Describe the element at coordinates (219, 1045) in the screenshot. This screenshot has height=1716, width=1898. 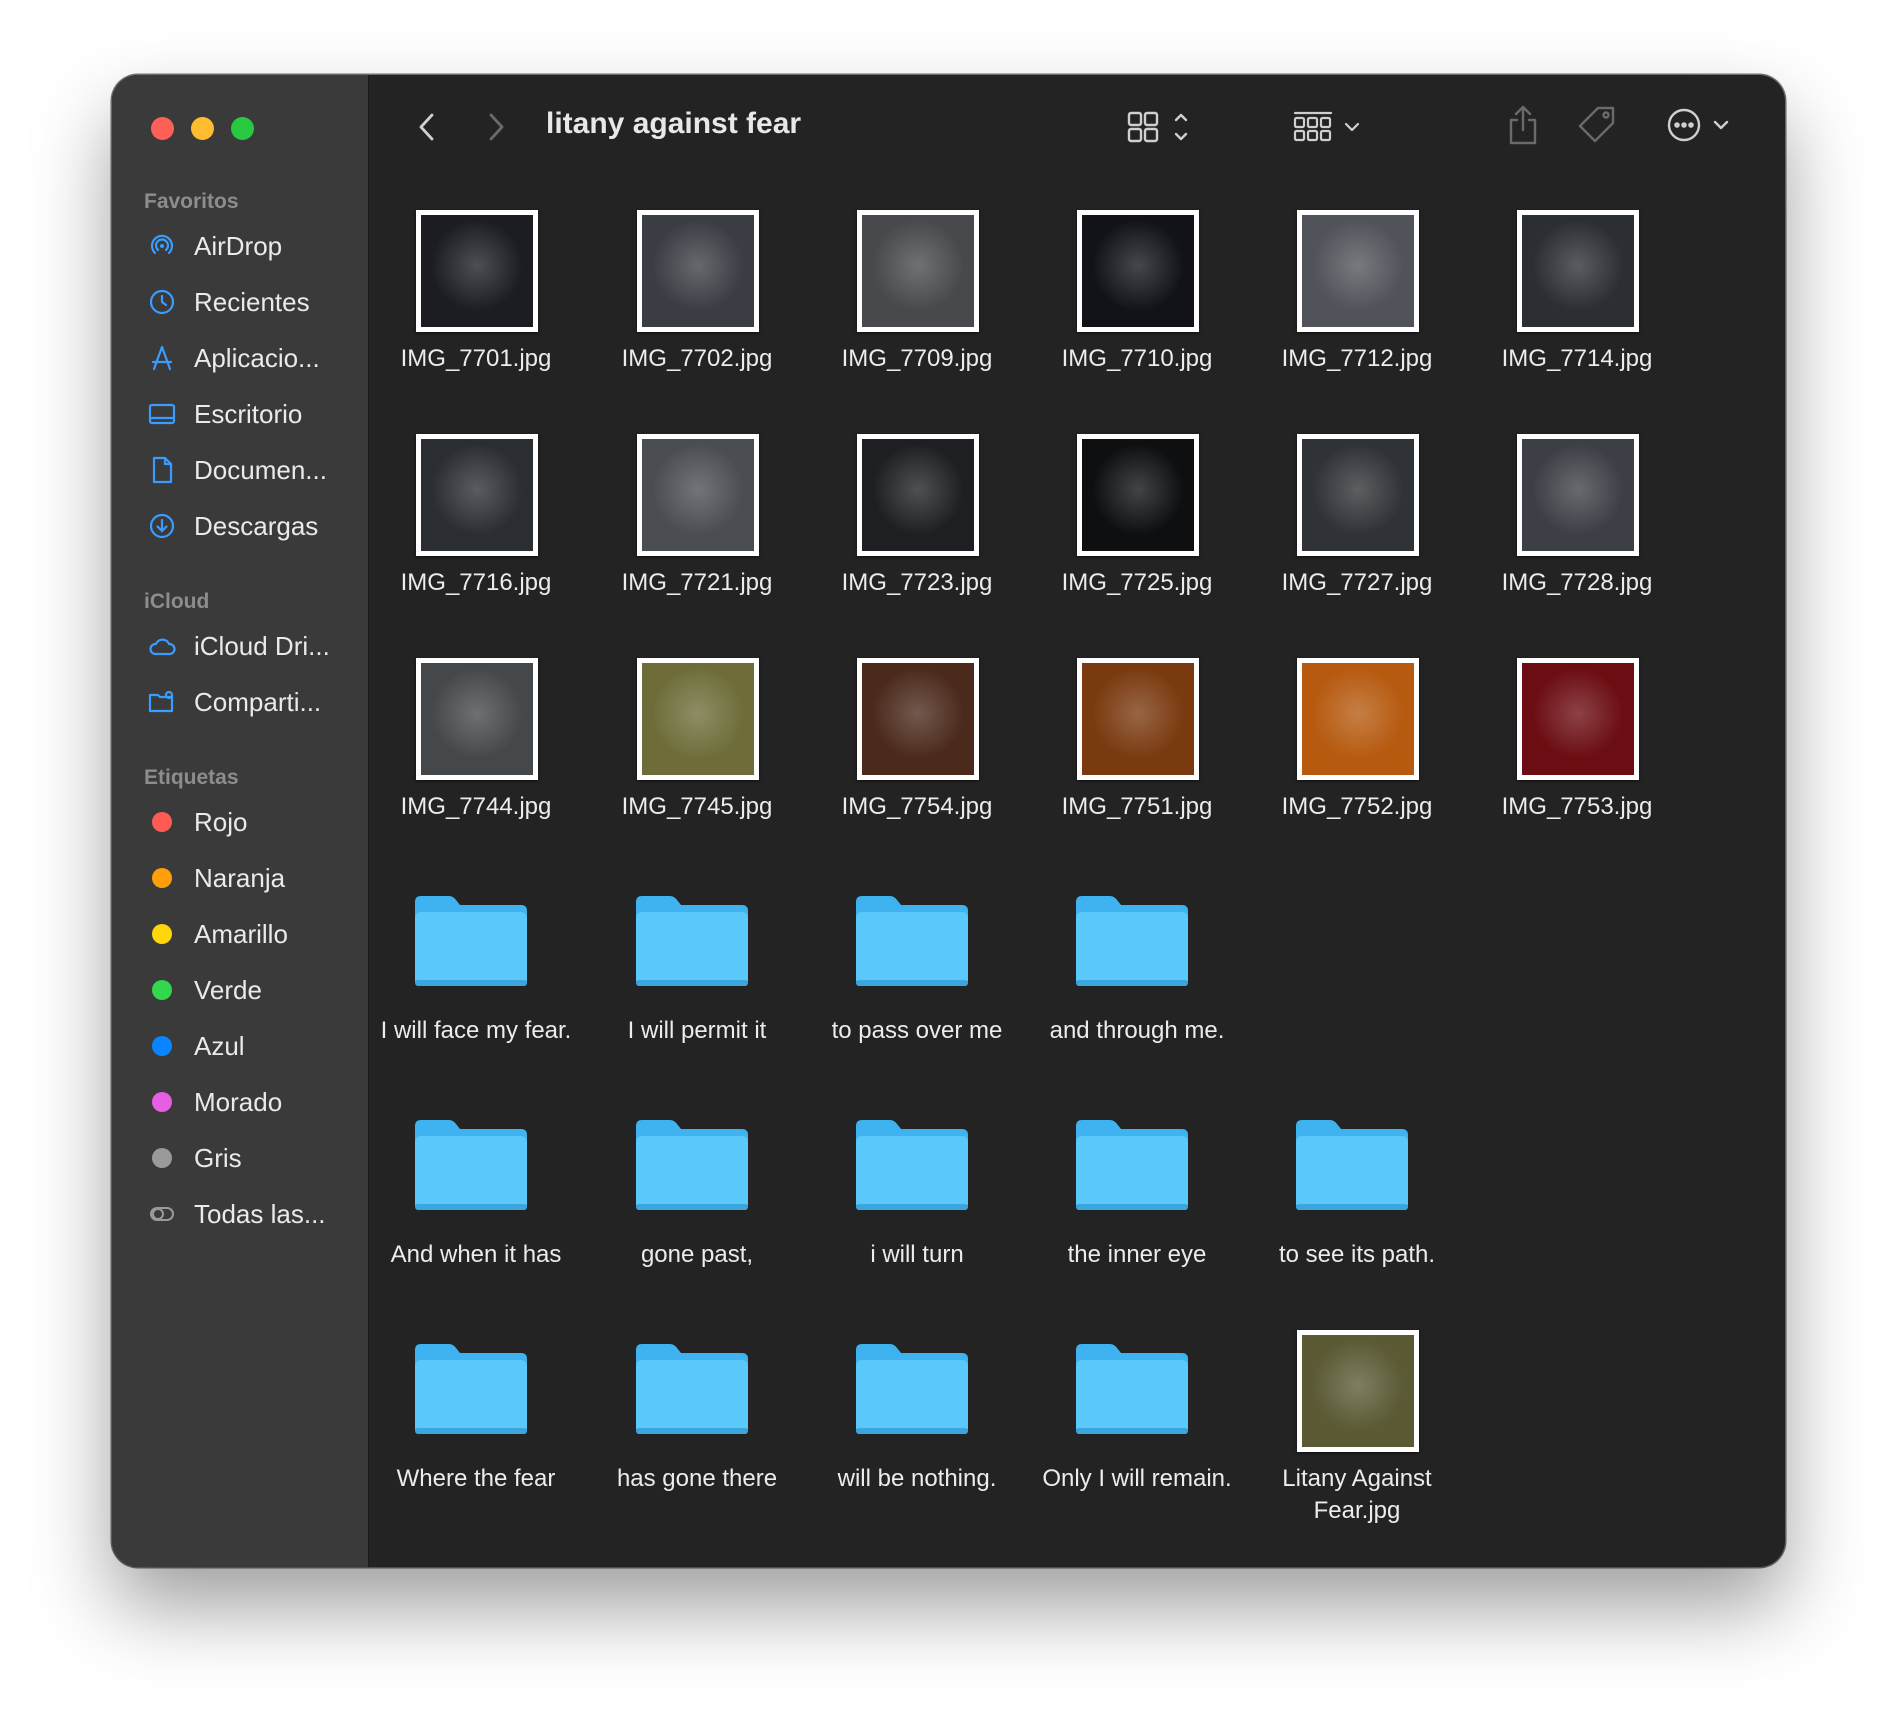
I see `sidebar-item-label: Azul` at that location.